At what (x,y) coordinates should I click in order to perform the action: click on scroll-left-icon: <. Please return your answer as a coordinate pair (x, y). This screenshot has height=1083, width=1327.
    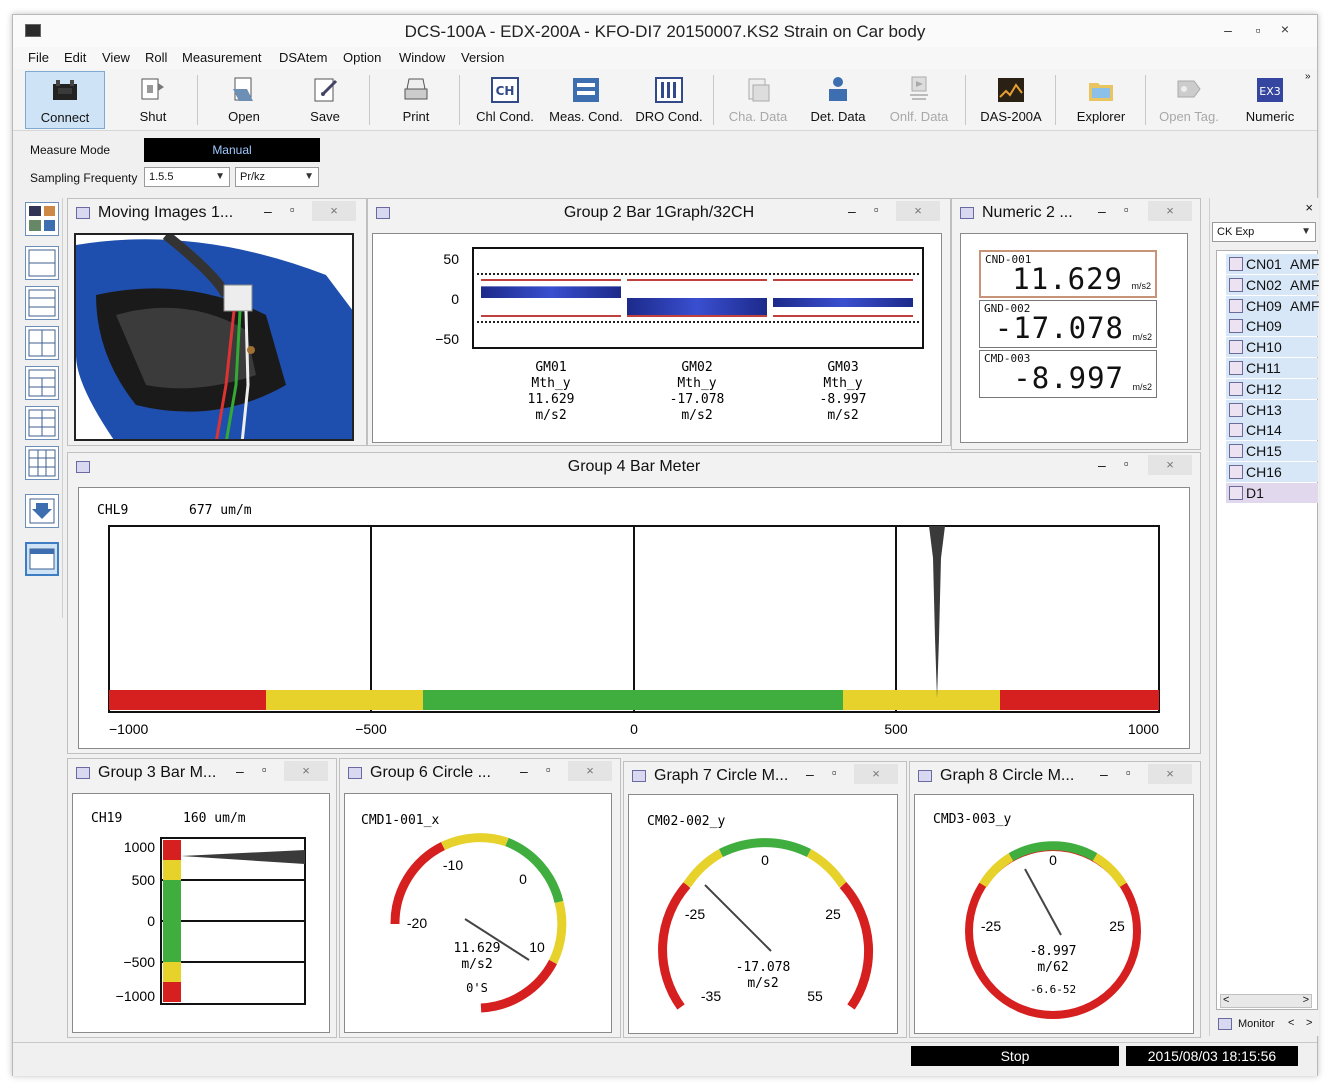
    Looking at the image, I should click on (1226, 1000).